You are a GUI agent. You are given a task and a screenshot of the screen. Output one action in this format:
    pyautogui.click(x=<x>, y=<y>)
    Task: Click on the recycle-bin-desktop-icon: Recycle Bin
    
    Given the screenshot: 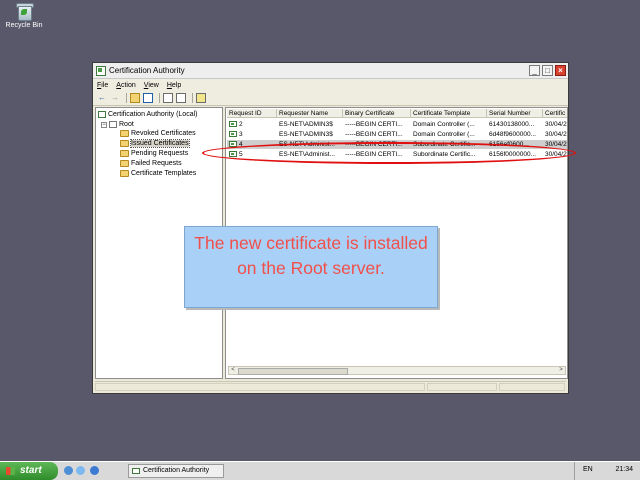 What is the action you would take?
    pyautogui.click(x=24, y=15)
    